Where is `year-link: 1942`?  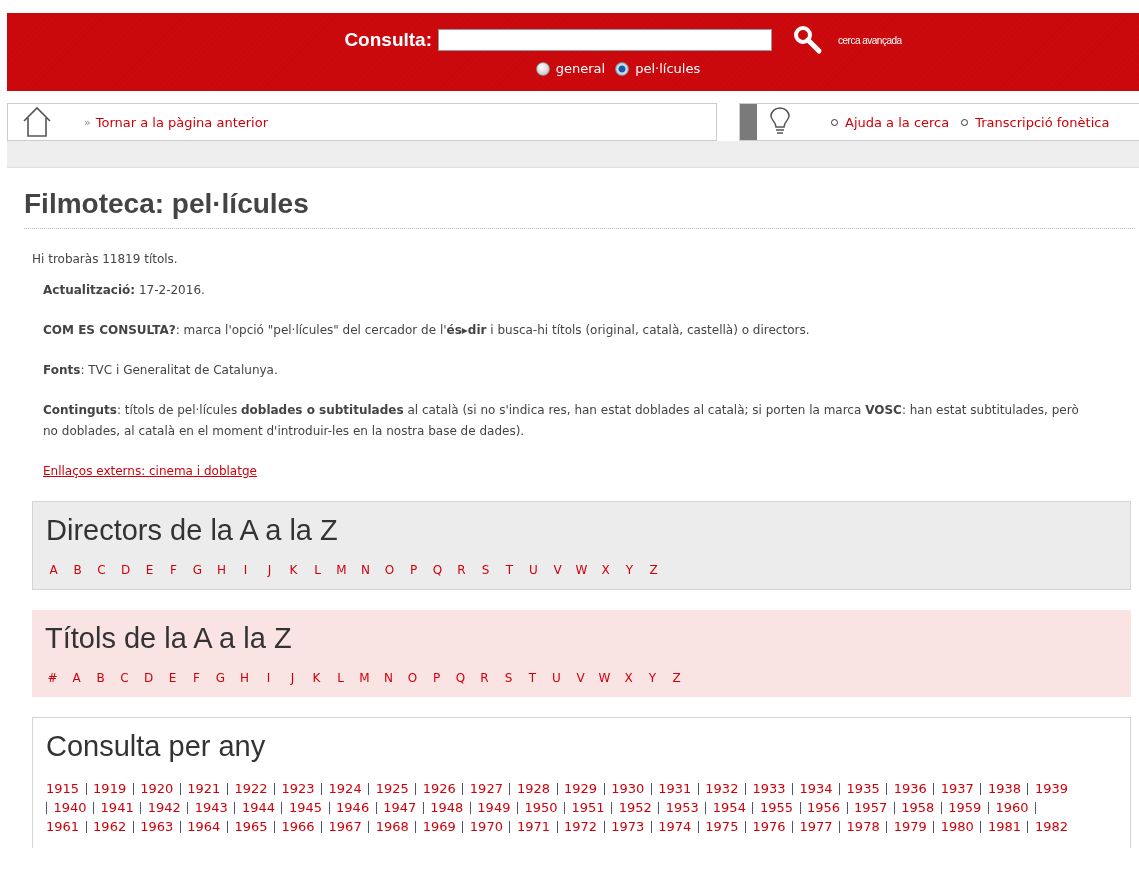
year-link: 1942 is located at coordinates (164, 807).